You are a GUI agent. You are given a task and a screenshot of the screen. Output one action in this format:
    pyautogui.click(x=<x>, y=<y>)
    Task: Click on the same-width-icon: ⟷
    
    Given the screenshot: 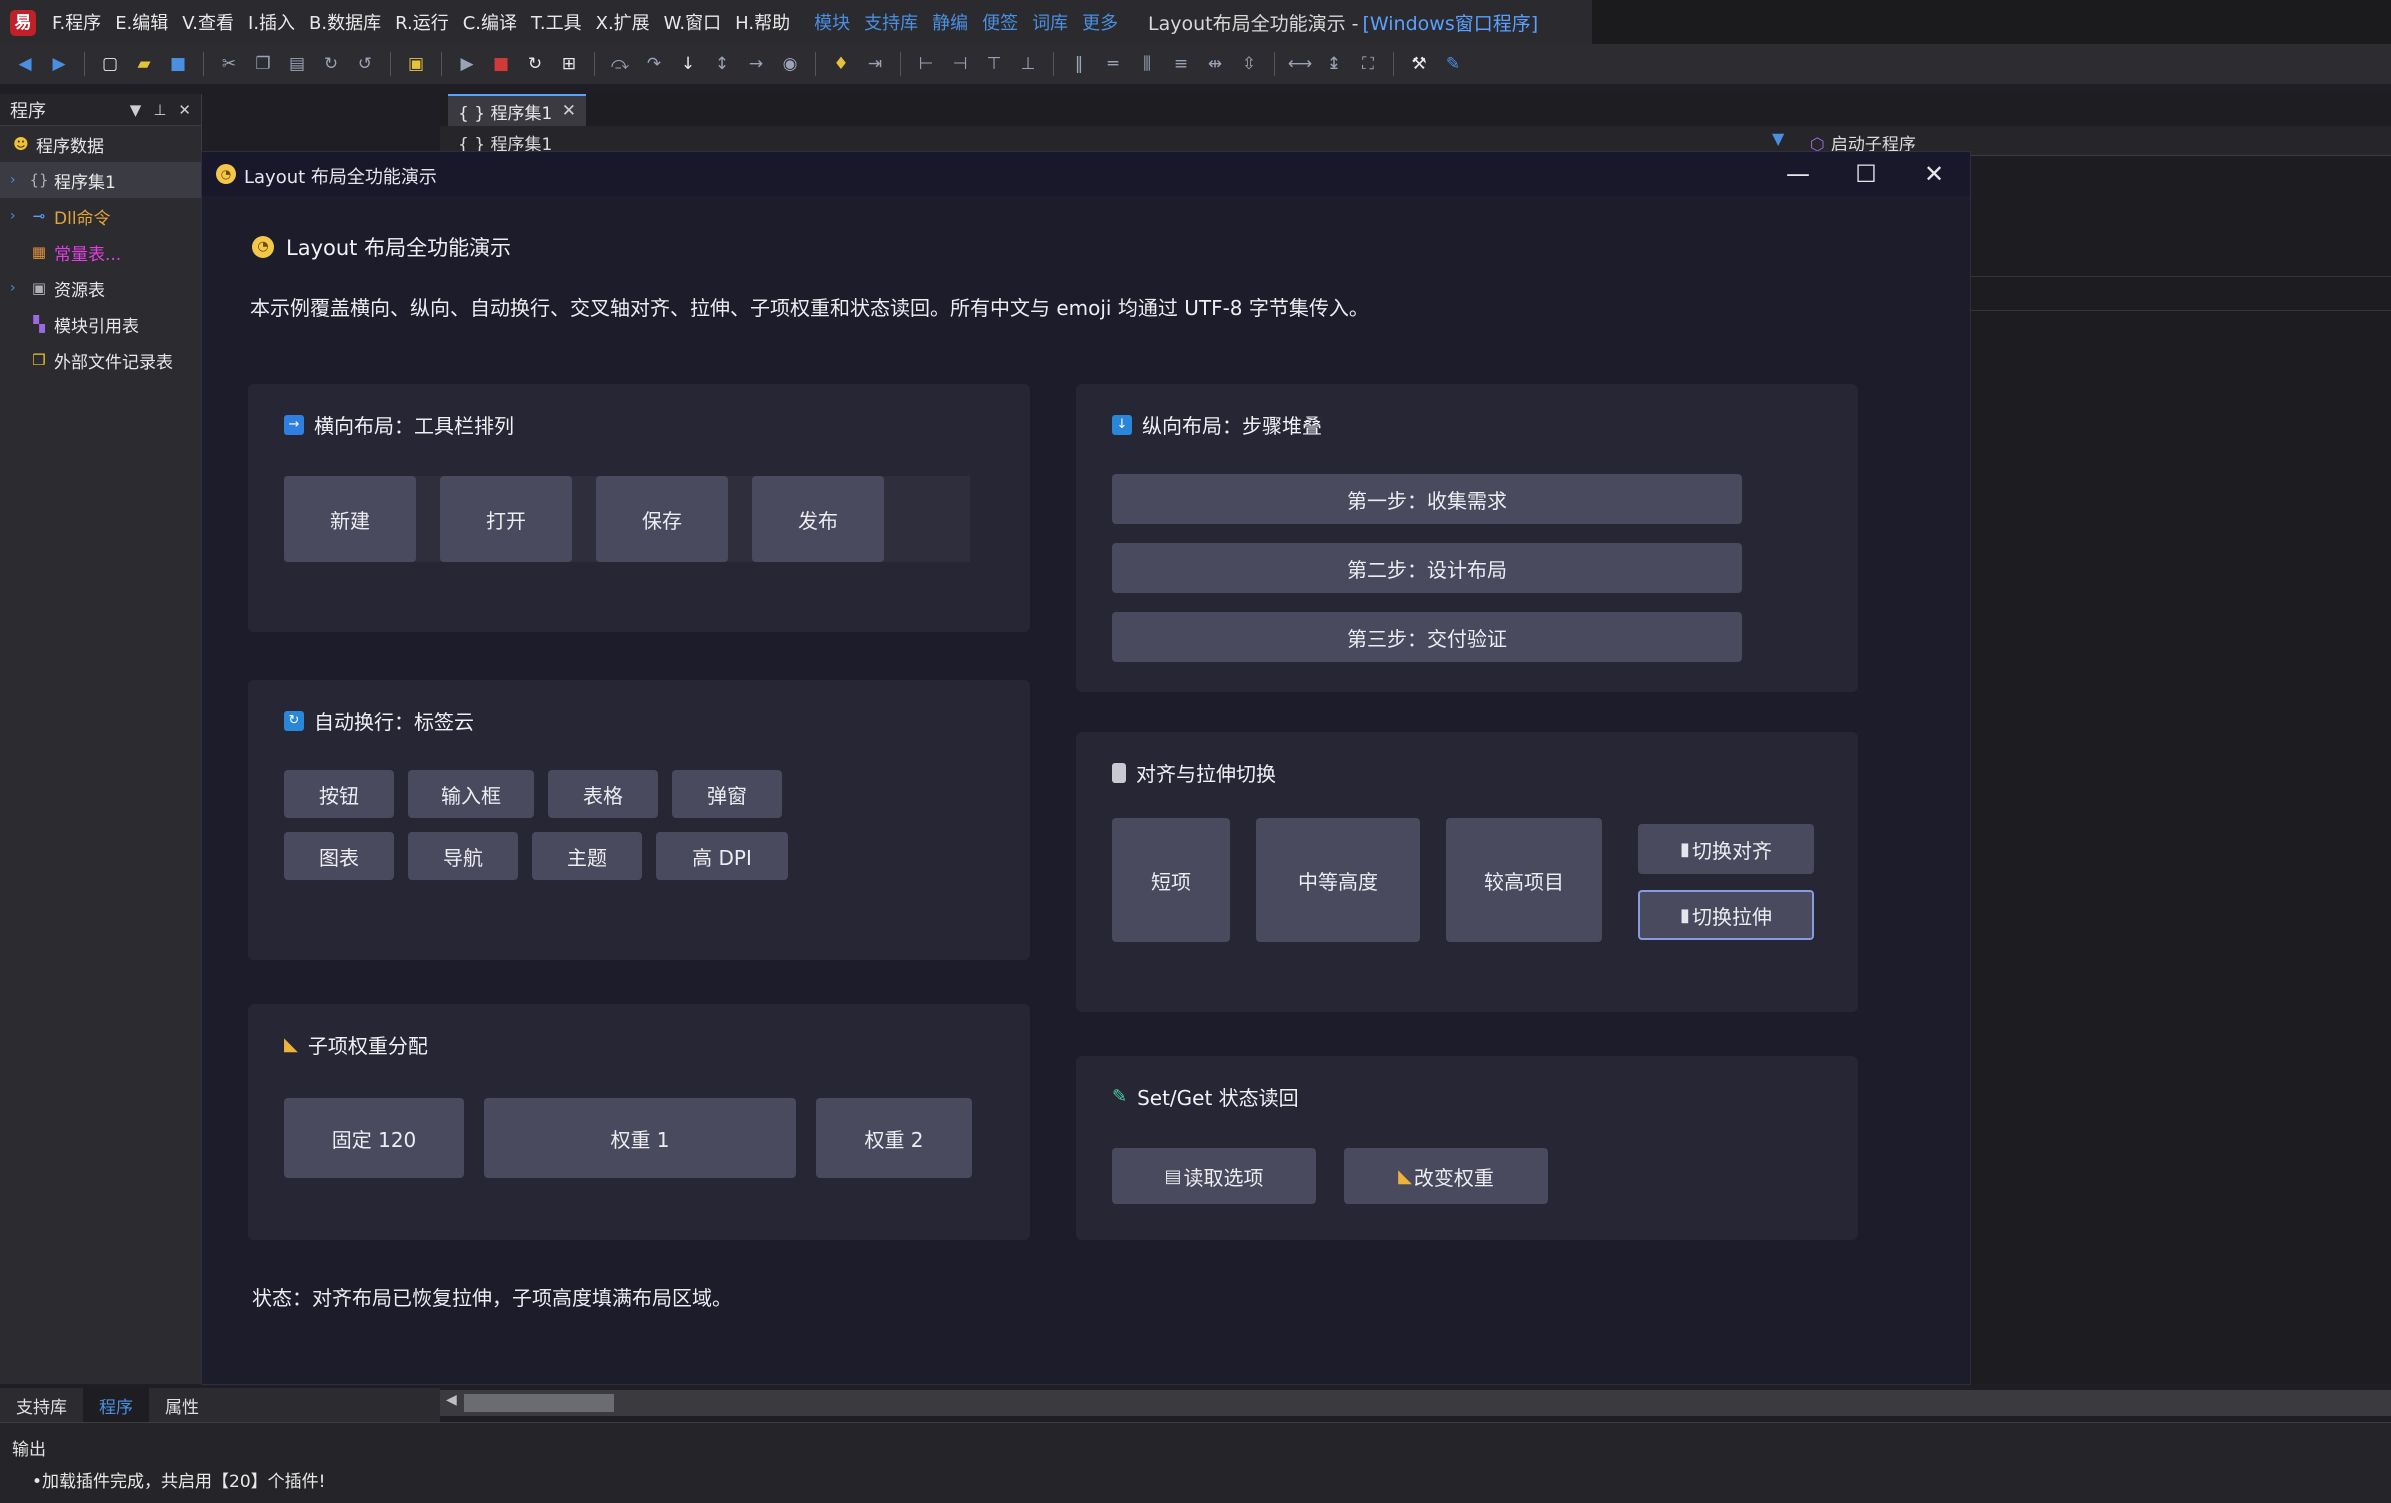 What is the action you would take?
    pyautogui.click(x=1300, y=64)
    